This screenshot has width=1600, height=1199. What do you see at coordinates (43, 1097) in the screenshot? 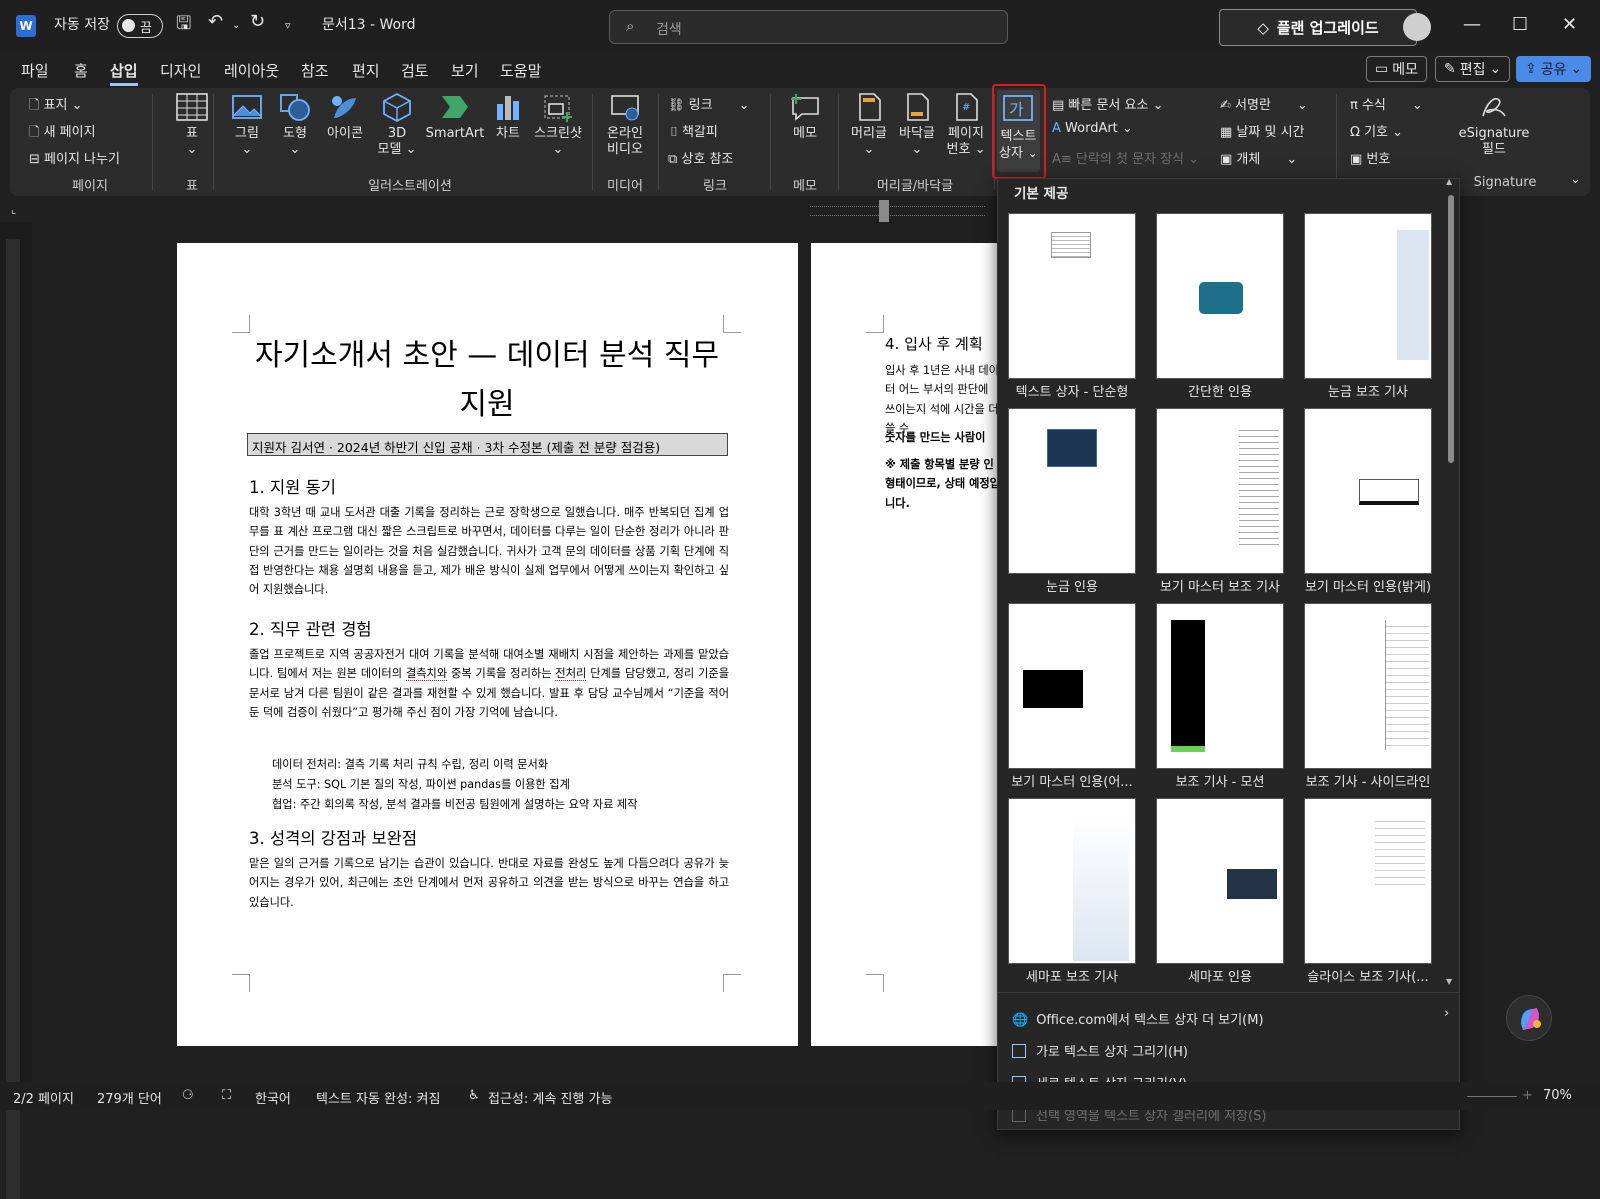
I see `page-count-status: 2/2 페이지` at bounding box center [43, 1097].